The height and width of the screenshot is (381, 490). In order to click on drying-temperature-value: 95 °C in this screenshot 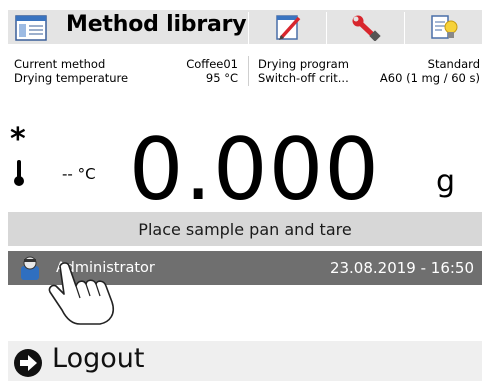, I will do `click(221, 78)`.